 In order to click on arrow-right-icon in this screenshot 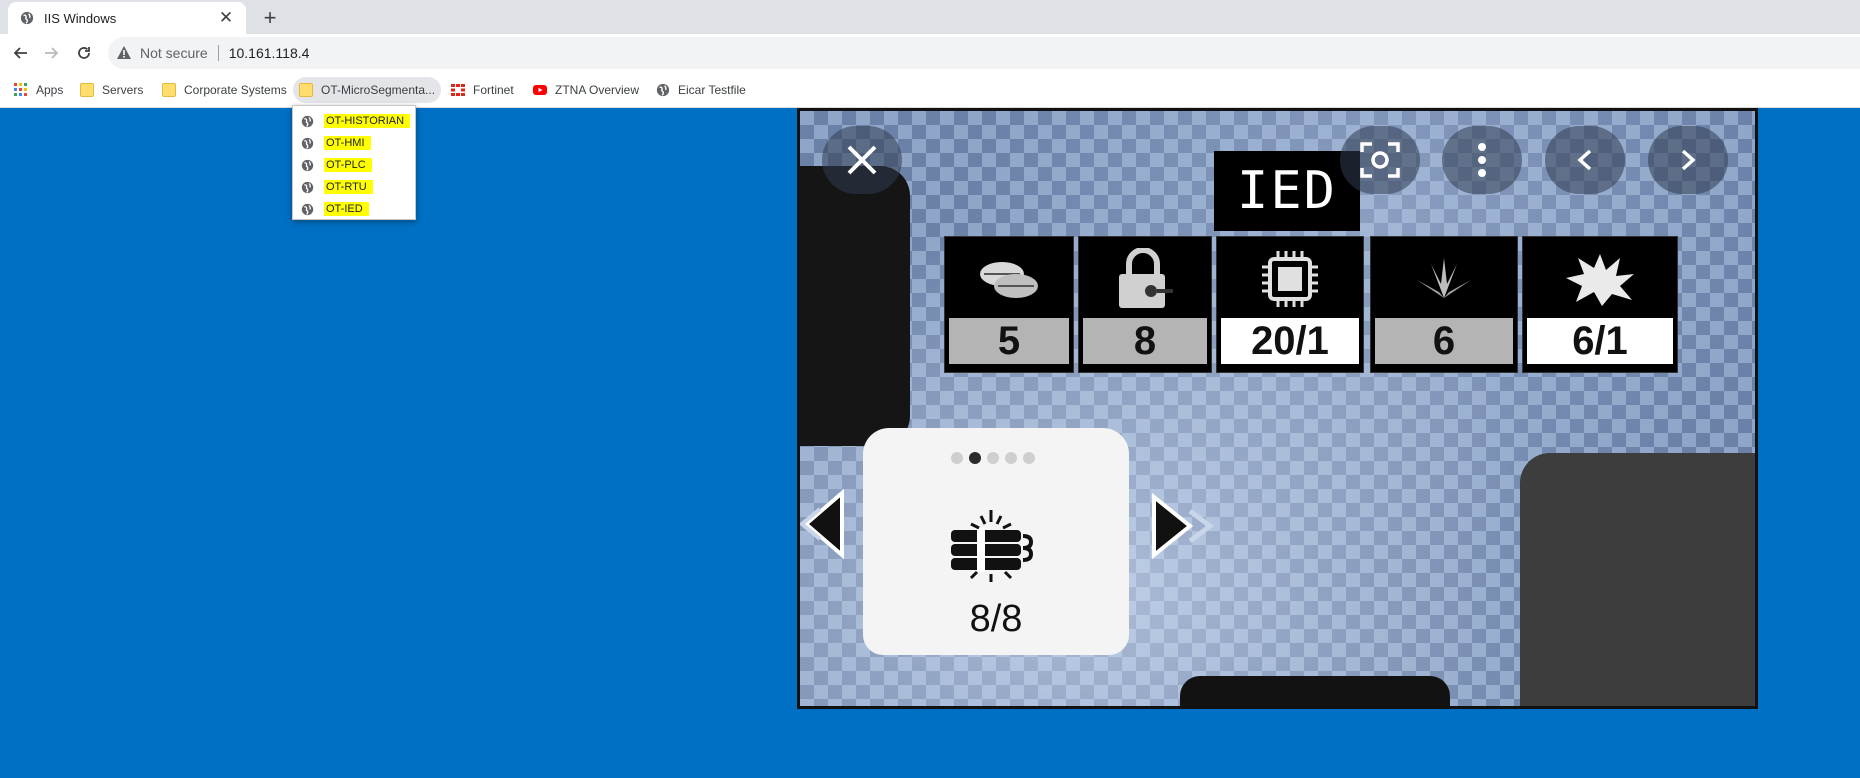, I will do `click(52, 53)`.